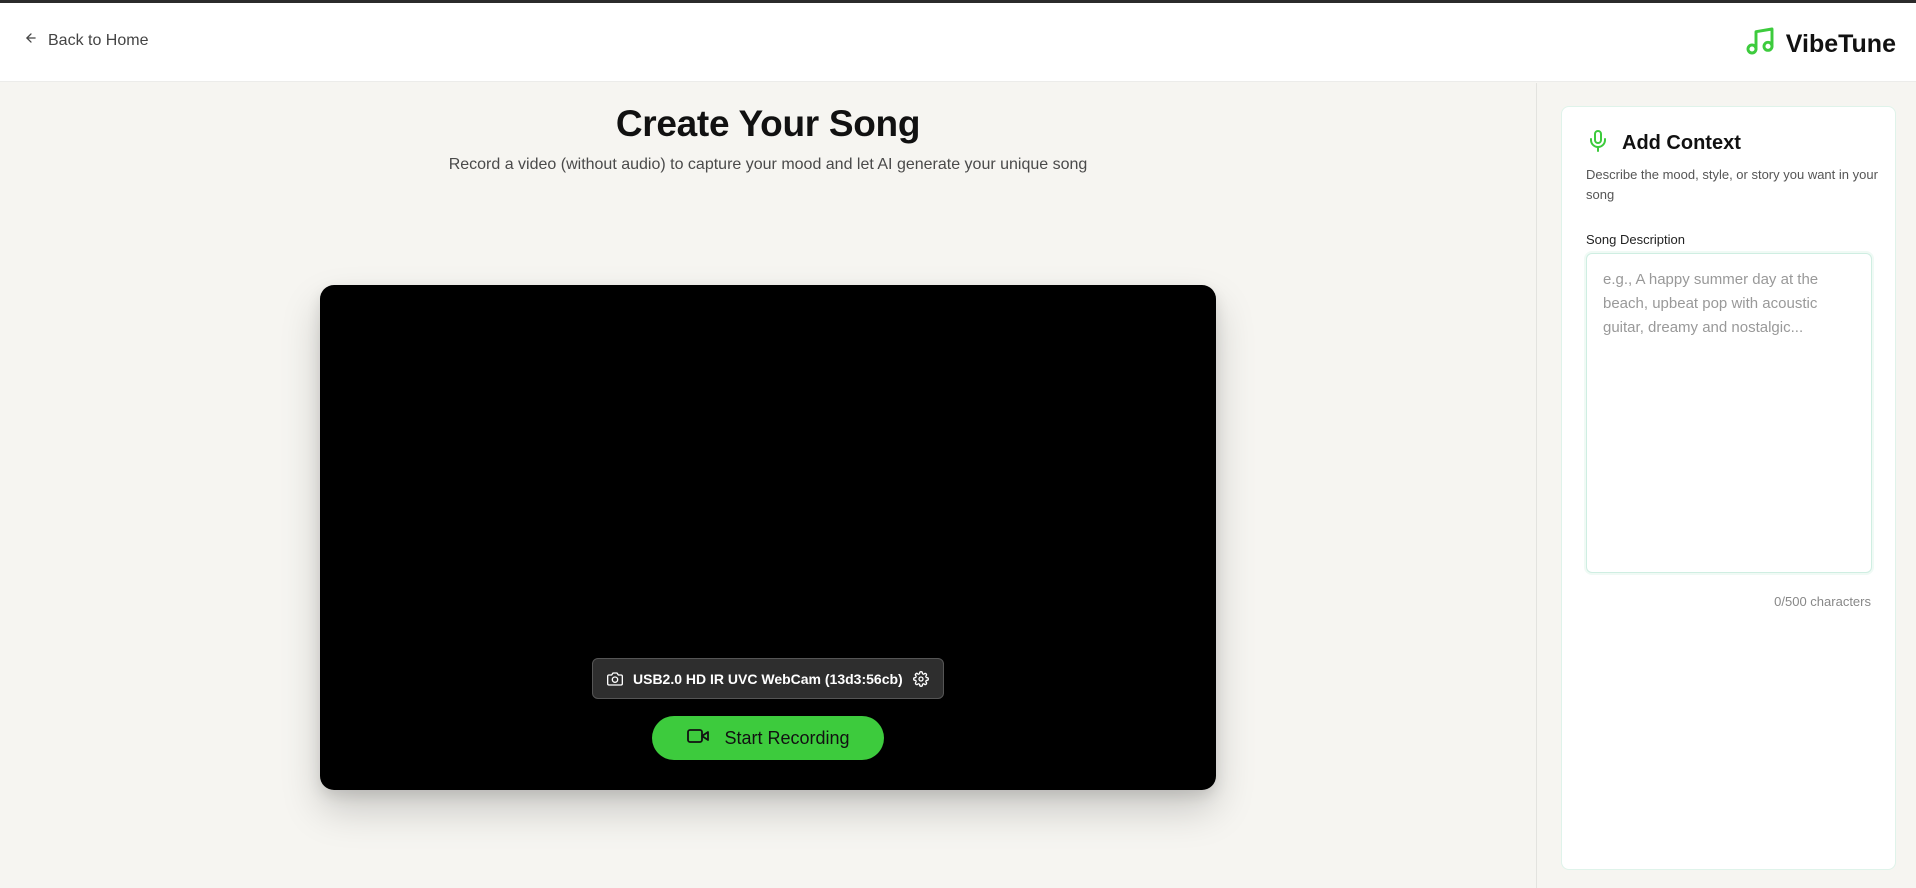 The image size is (1916, 888). Describe the element at coordinates (1822, 601) in the screenshot. I see `character-count: 0/500 characters` at that location.